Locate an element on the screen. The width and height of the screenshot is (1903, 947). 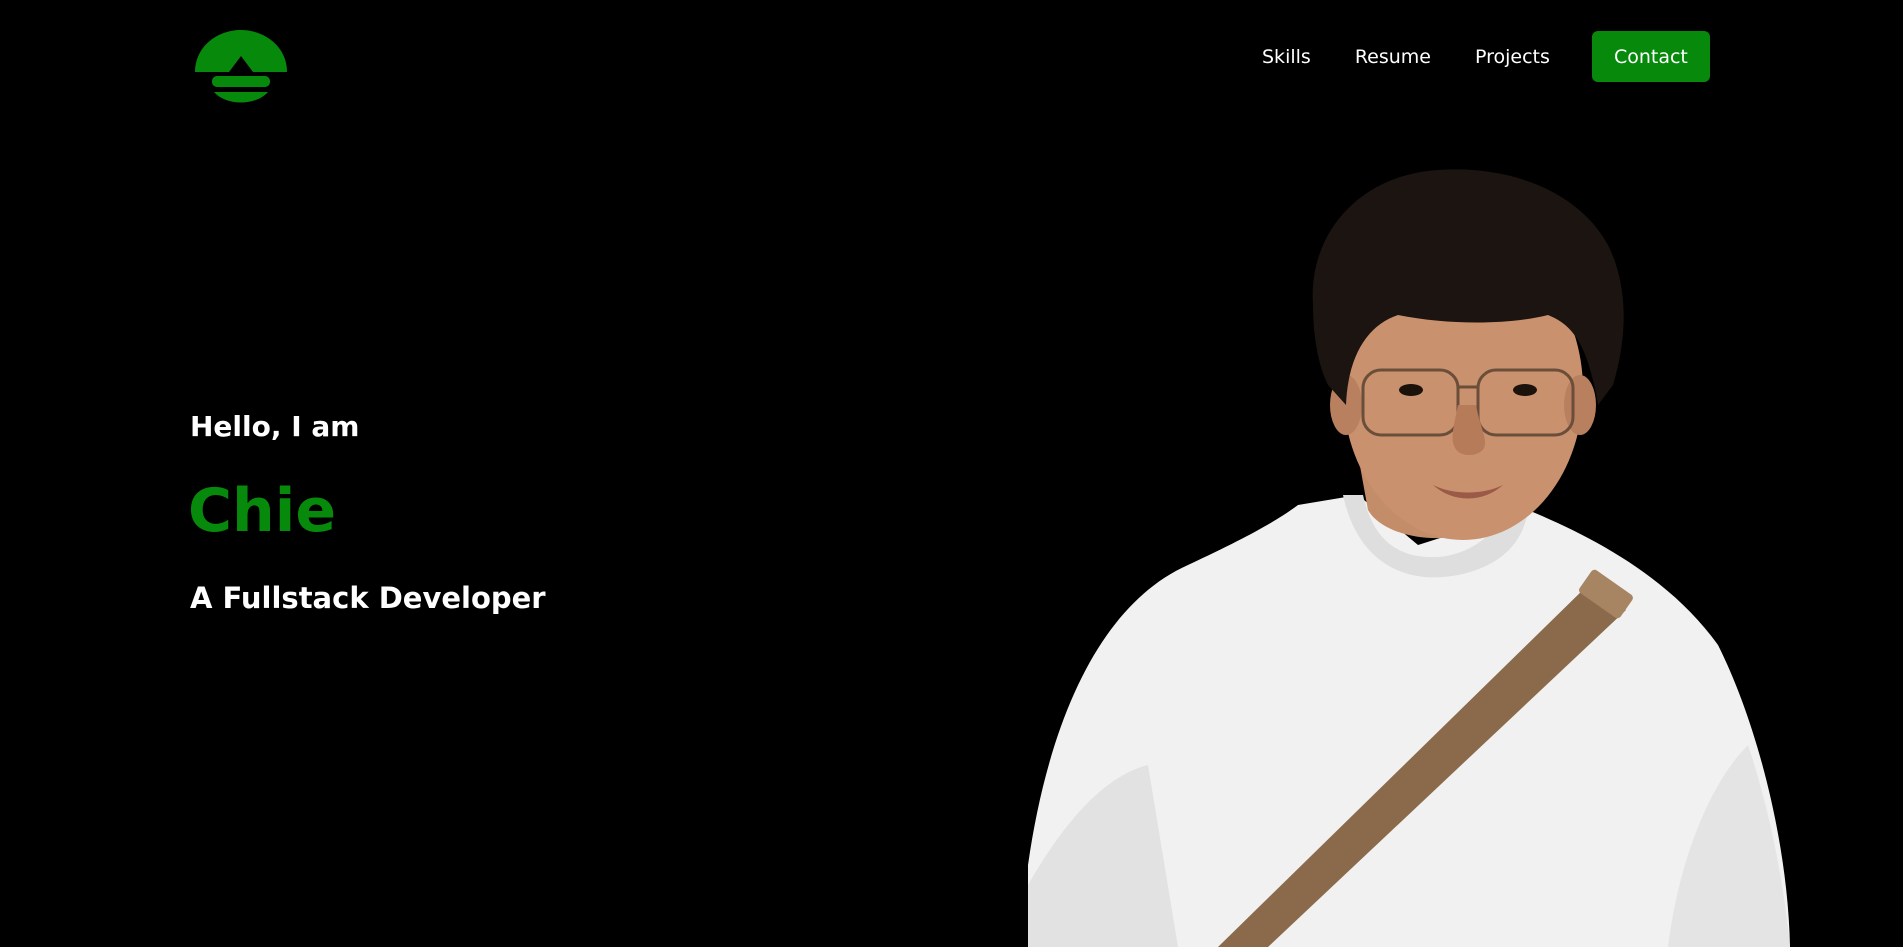
hero-role: A Fullstack Developer is located at coordinates (368, 598).